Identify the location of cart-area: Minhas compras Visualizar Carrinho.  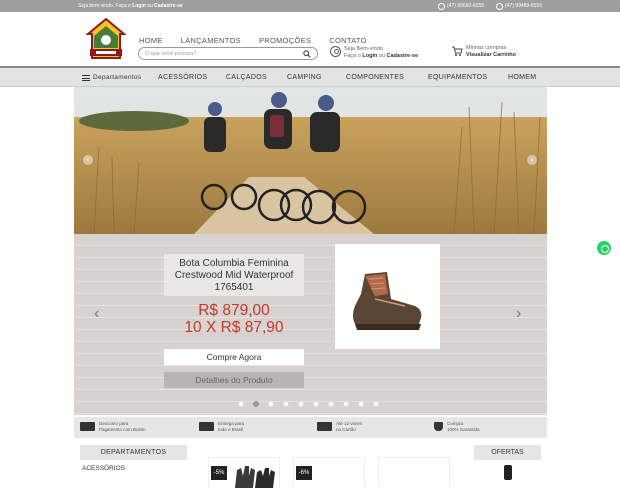
(483, 52).